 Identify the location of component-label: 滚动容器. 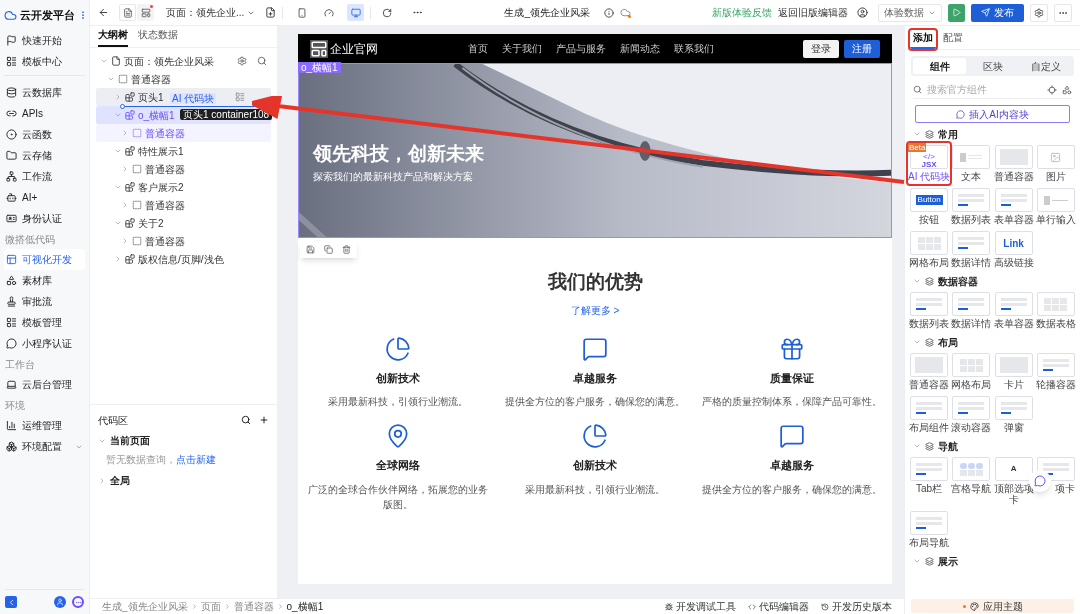
(971, 427).